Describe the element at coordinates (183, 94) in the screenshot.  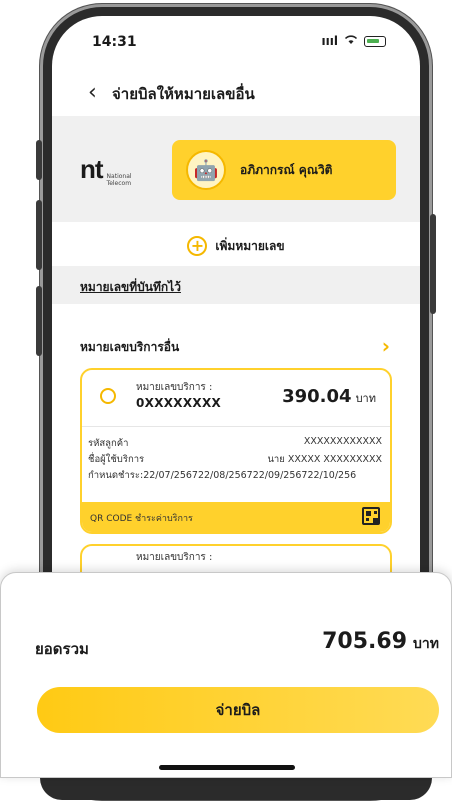
I see `page-title: จ่ายบิลให้หมายเลขอื่น` at that location.